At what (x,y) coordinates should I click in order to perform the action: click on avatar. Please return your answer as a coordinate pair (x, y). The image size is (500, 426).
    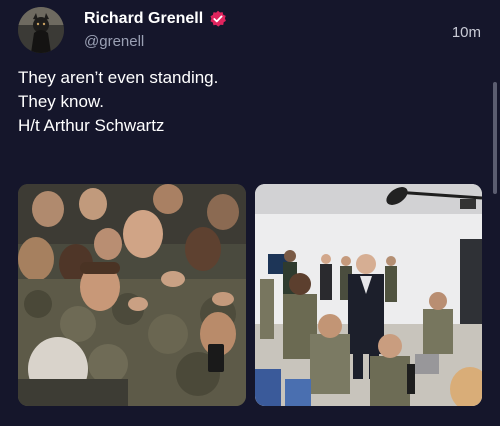
    Looking at the image, I should click on (41, 30).